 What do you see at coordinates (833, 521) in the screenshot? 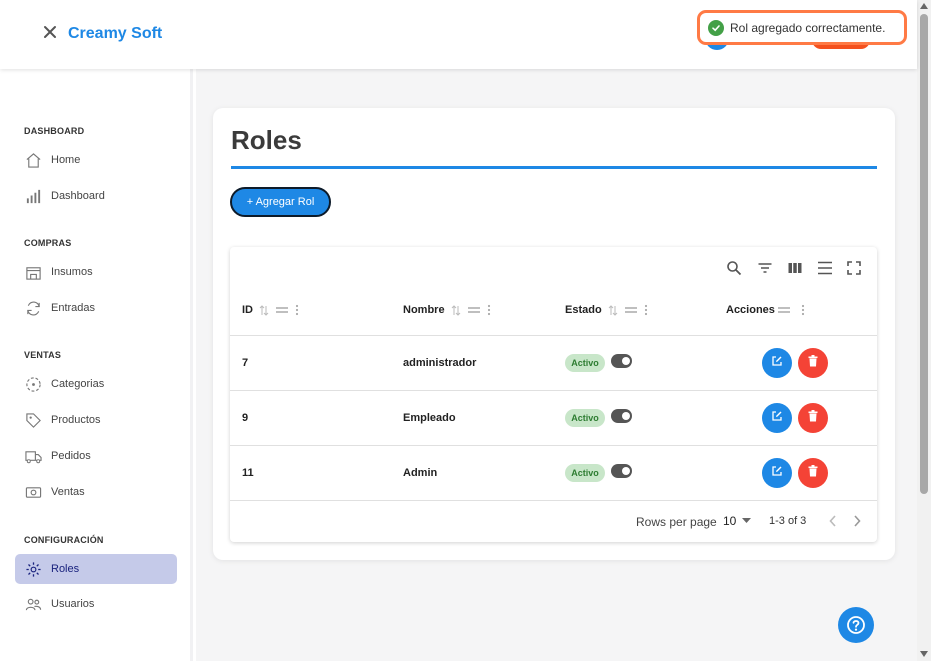
I see `prev-page-icon` at bounding box center [833, 521].